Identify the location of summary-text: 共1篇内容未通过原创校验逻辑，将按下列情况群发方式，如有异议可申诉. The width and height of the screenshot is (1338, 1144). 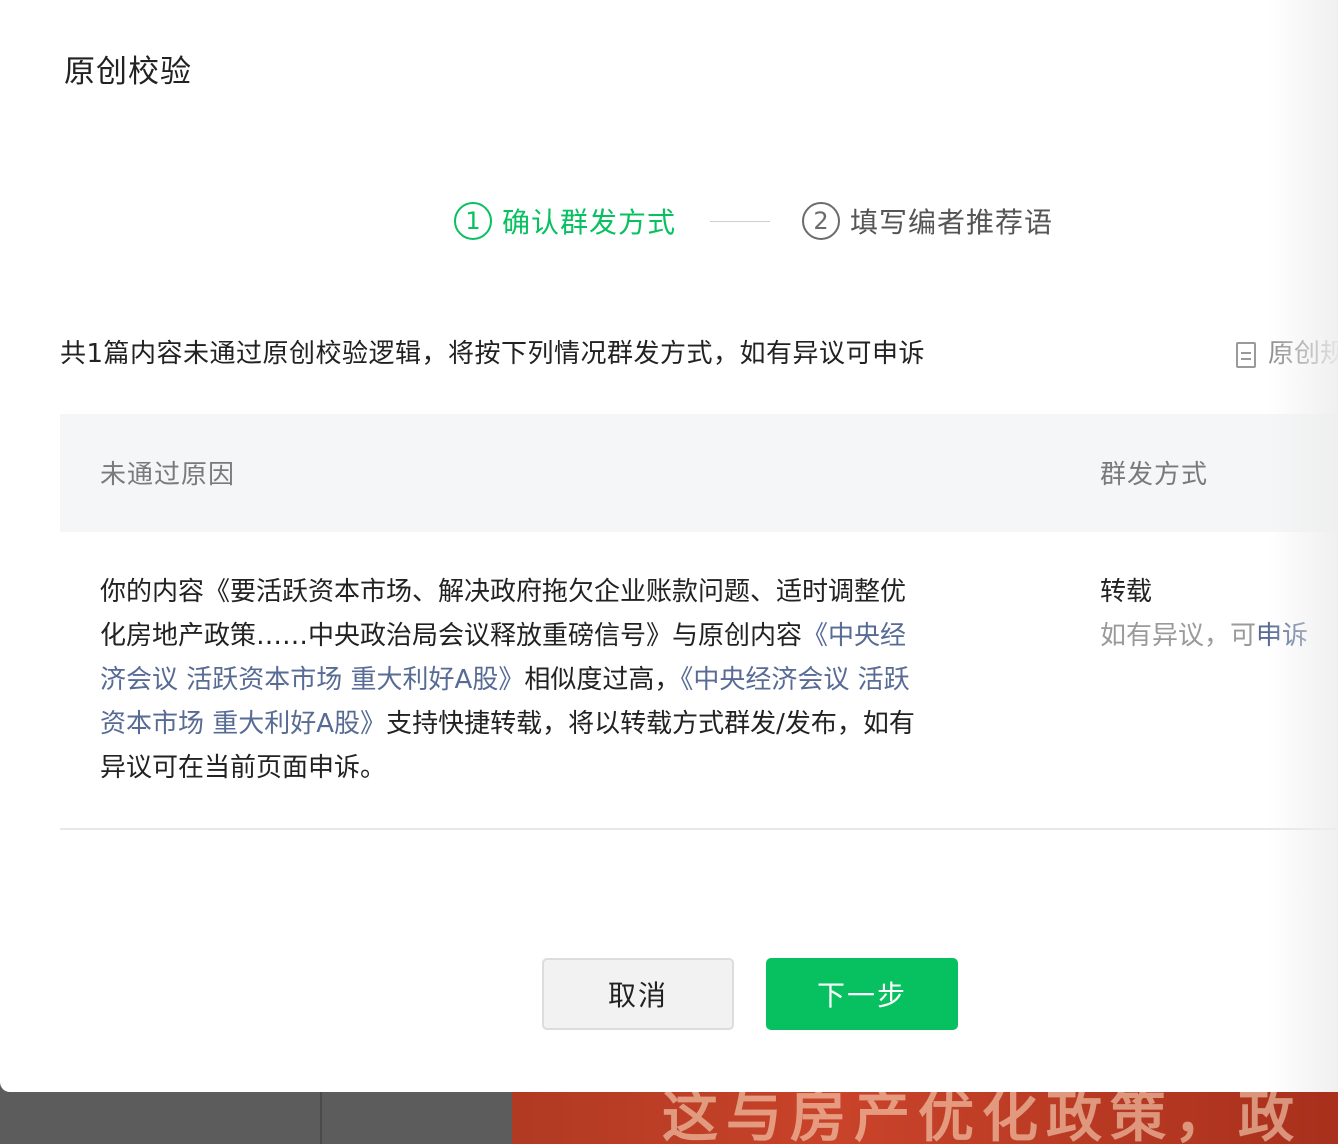
(493, 354).